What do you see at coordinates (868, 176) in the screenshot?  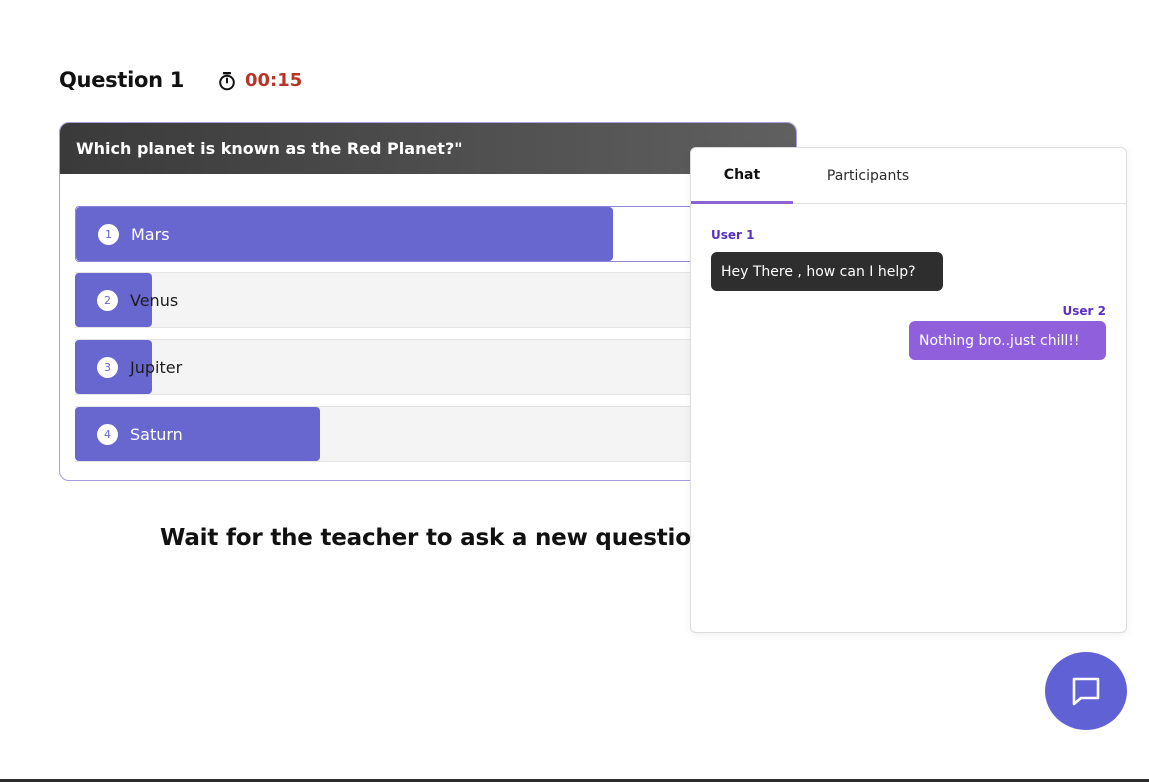 I see `tab-participants: Participants` at bounding box center [868, 176].